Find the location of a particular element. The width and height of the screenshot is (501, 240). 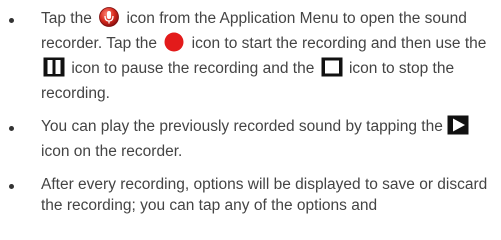

play-icon is located at coordinates (458, 125).